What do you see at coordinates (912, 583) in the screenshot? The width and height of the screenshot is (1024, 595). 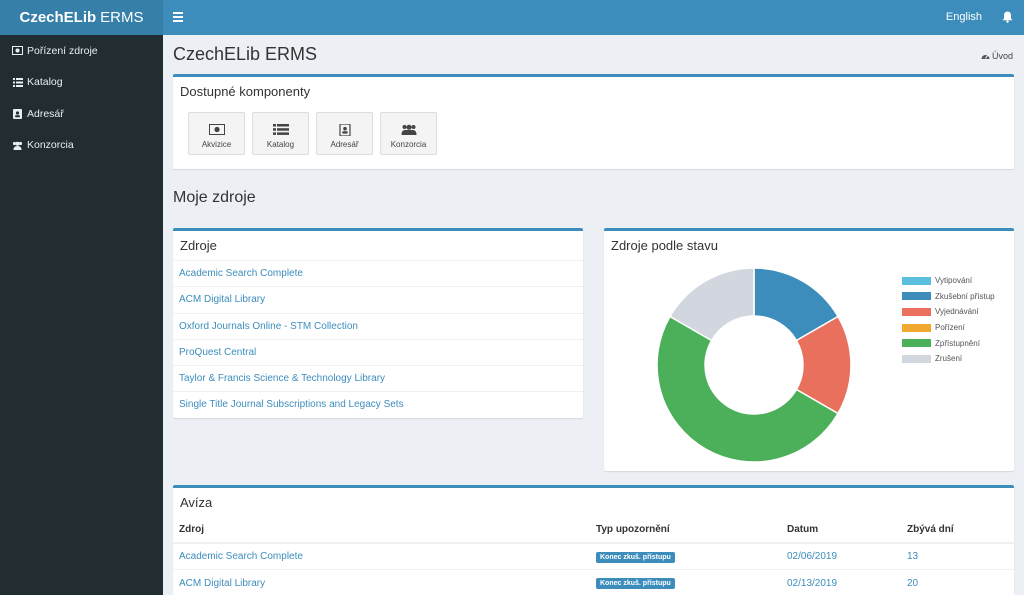 I see `notice-days-left: 20` at bounding box center [912, 583].